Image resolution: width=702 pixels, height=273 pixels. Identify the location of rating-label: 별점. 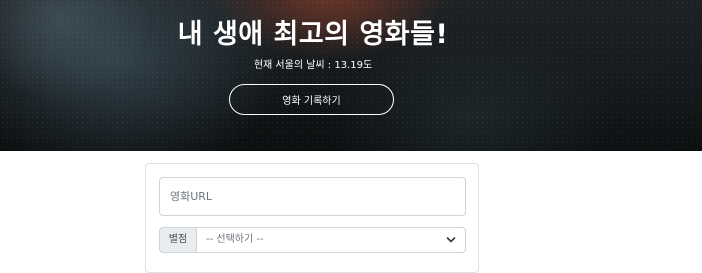
(177, 240).